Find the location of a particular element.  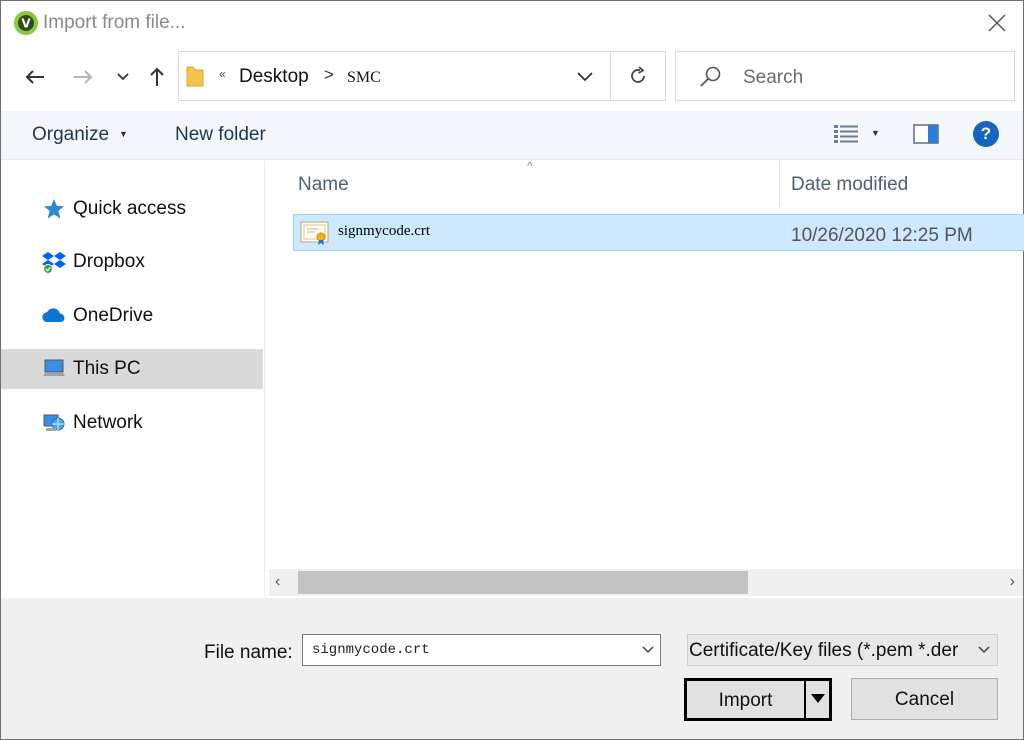

arrow-right-icon is located at coordinates (83, 77).